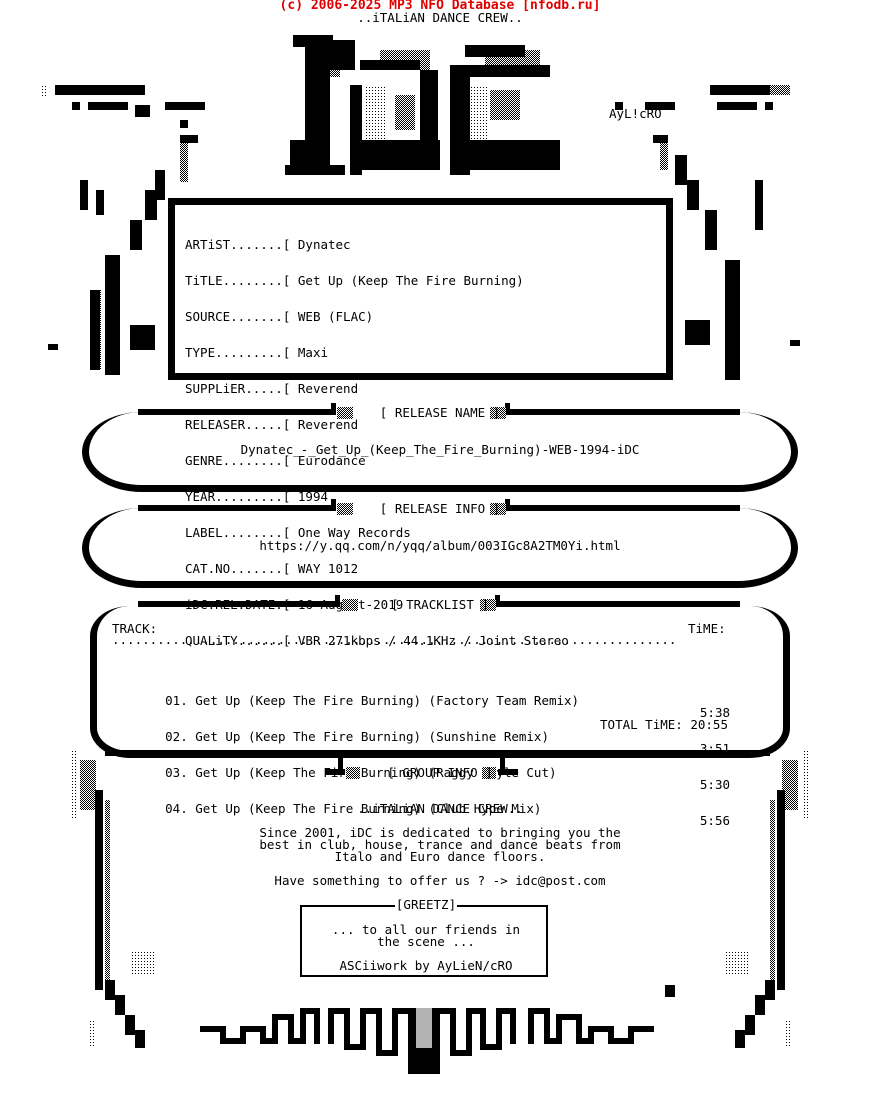 The height and width of the screenshot is (1116, 880). What do you see at coordinates (238, 280) in the screenshot?
I see `detail-label: TiTLE........[` at bounding box center [238, 280].